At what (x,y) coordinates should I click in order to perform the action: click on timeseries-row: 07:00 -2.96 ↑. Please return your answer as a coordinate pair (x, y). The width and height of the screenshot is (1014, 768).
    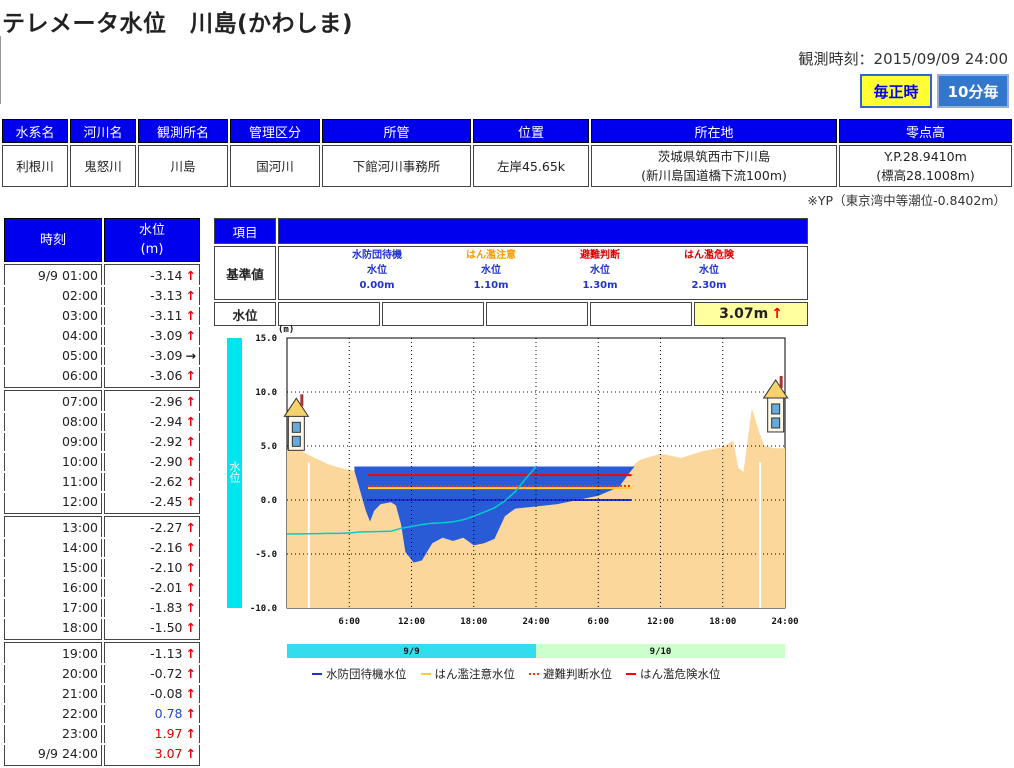
    Looking at the image, I should click on (102, 400).